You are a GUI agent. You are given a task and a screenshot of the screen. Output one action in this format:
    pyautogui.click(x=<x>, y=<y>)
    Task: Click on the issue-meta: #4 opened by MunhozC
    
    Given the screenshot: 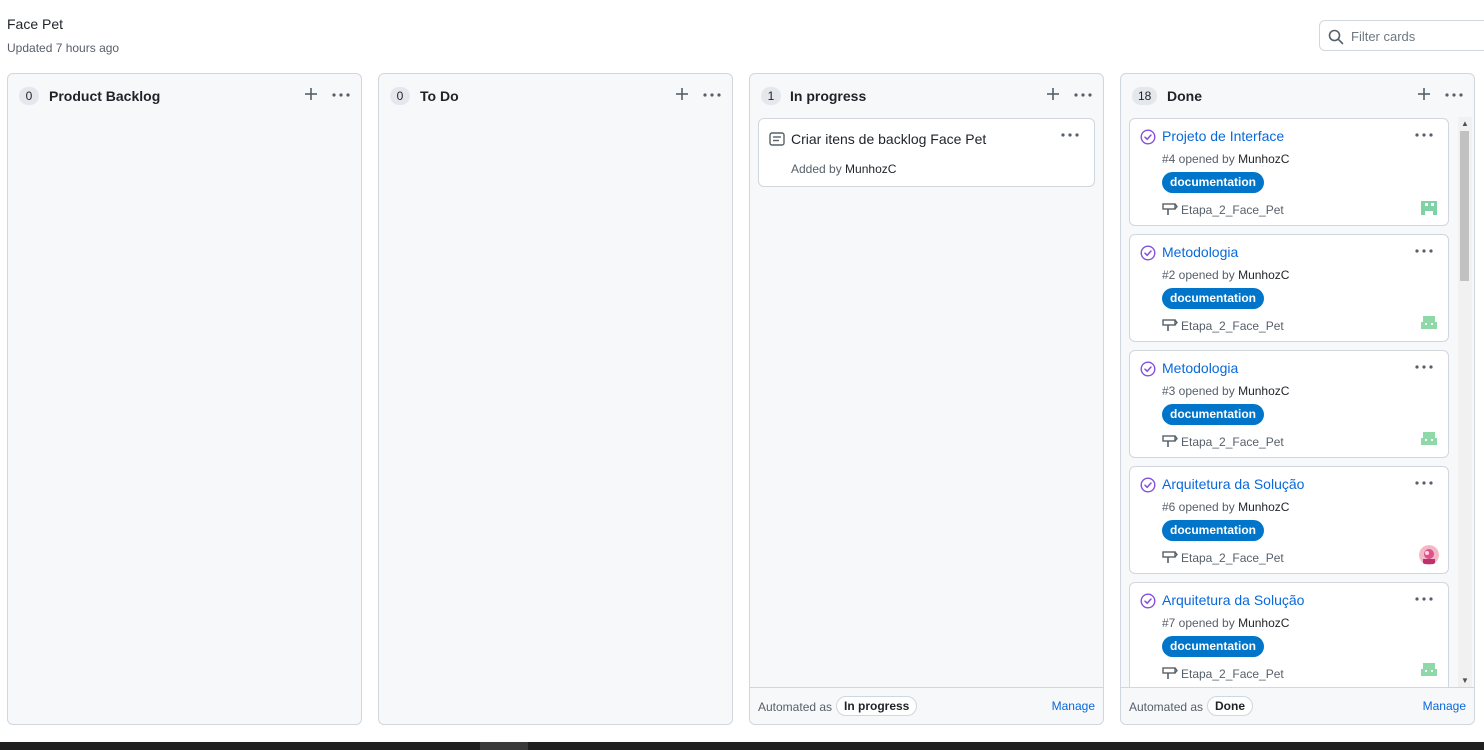 What is the action you would take?
    pyautogui.click(x=1225, y=159)
    